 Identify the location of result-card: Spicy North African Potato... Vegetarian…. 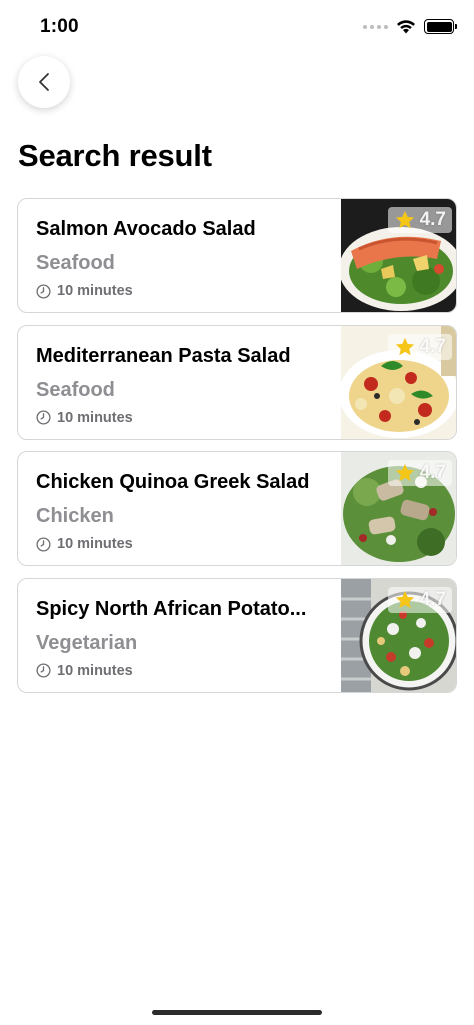
(237, 635).